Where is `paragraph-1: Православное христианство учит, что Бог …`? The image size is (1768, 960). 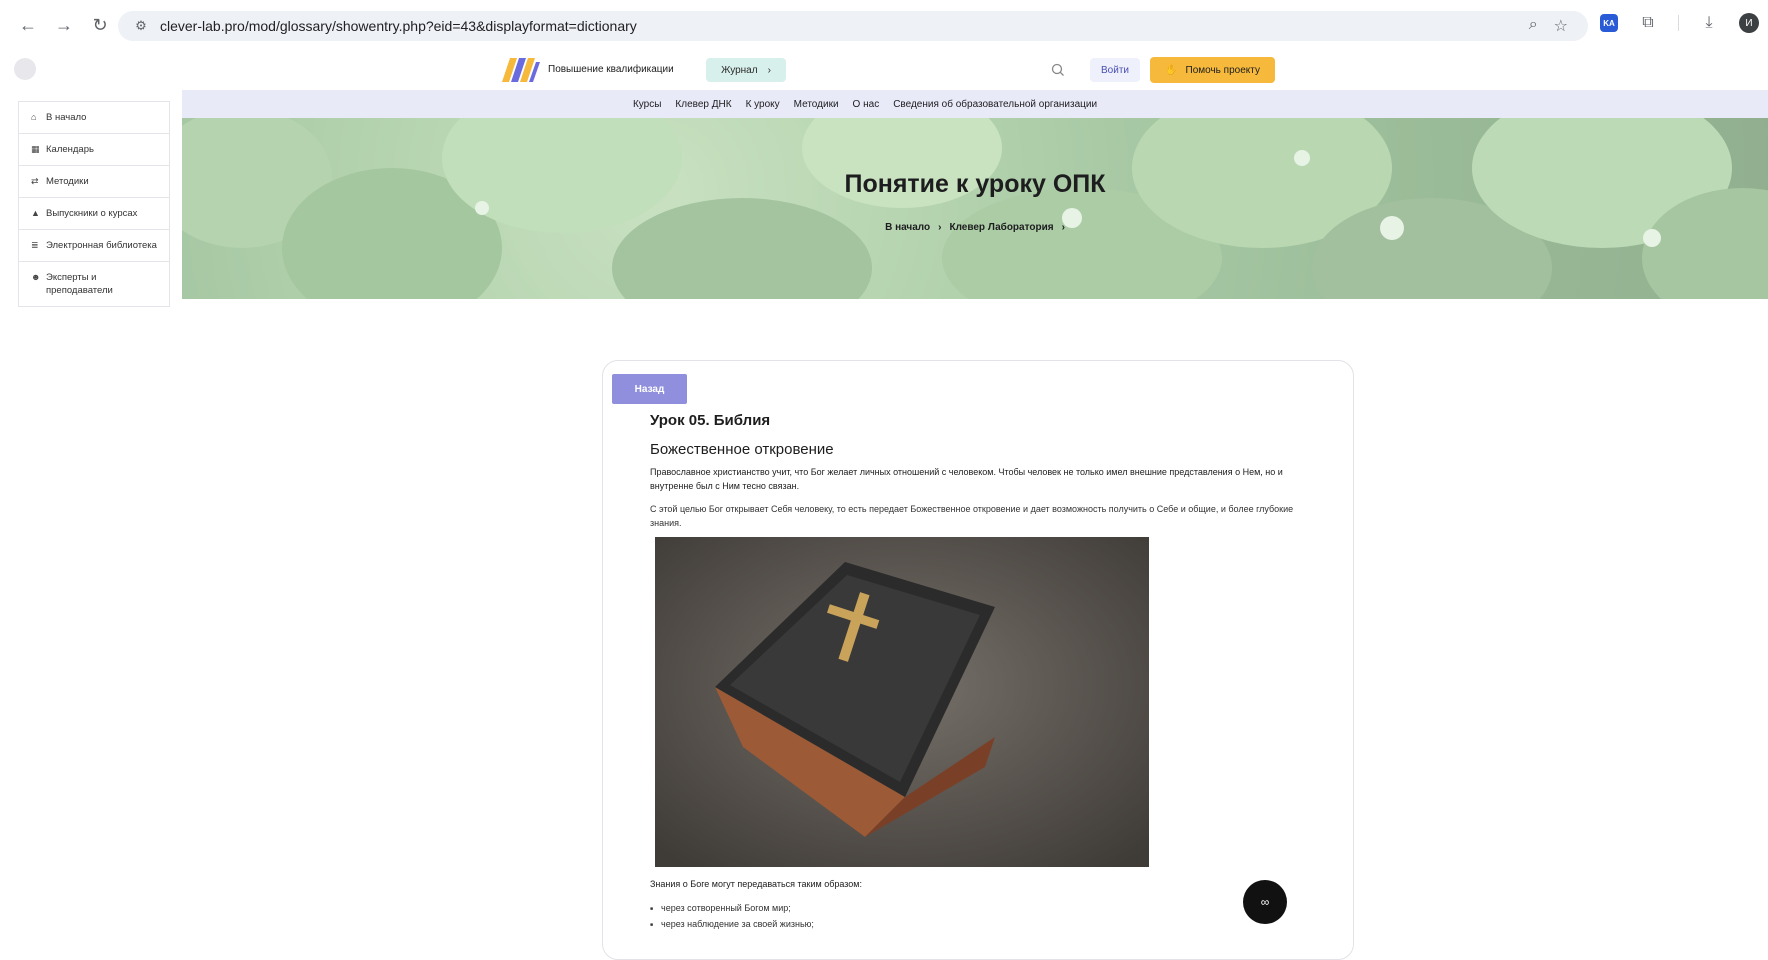
paragraph-1: Православное христианство учит, что Бог … is located at coordinates (966, 479).